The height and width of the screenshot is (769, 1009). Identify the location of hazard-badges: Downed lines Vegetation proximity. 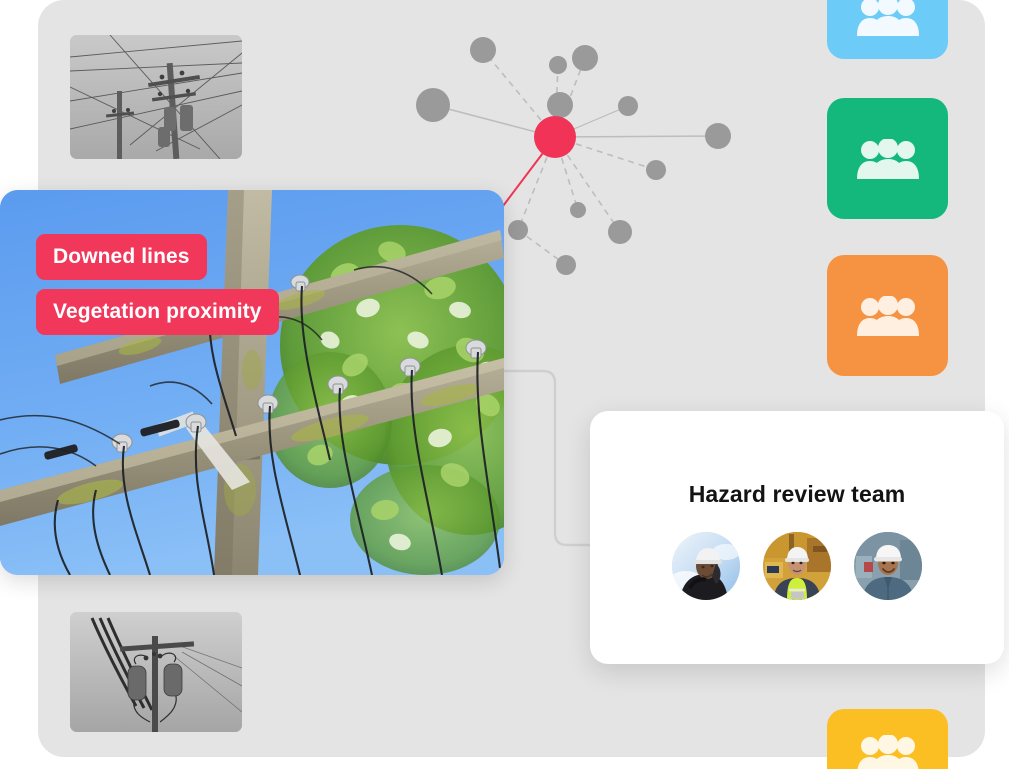
(157, 284).